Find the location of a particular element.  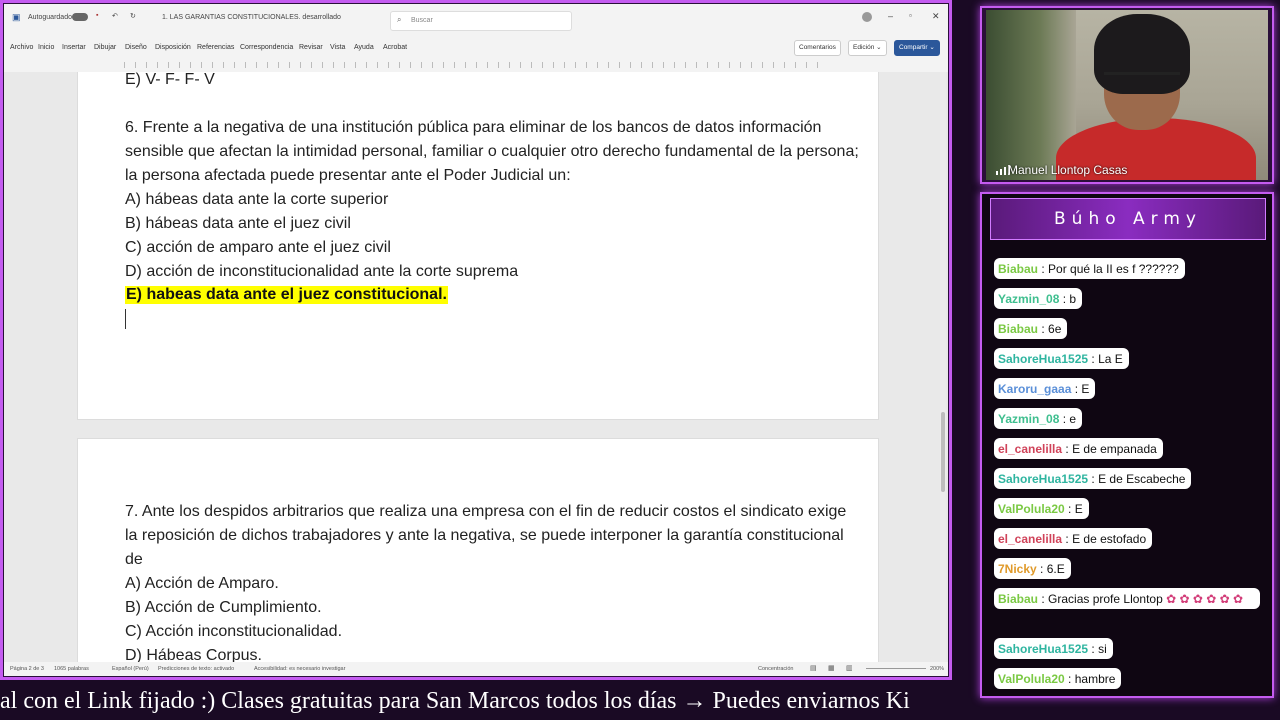

minimize-icon: – is located at coordinates (890, 16).